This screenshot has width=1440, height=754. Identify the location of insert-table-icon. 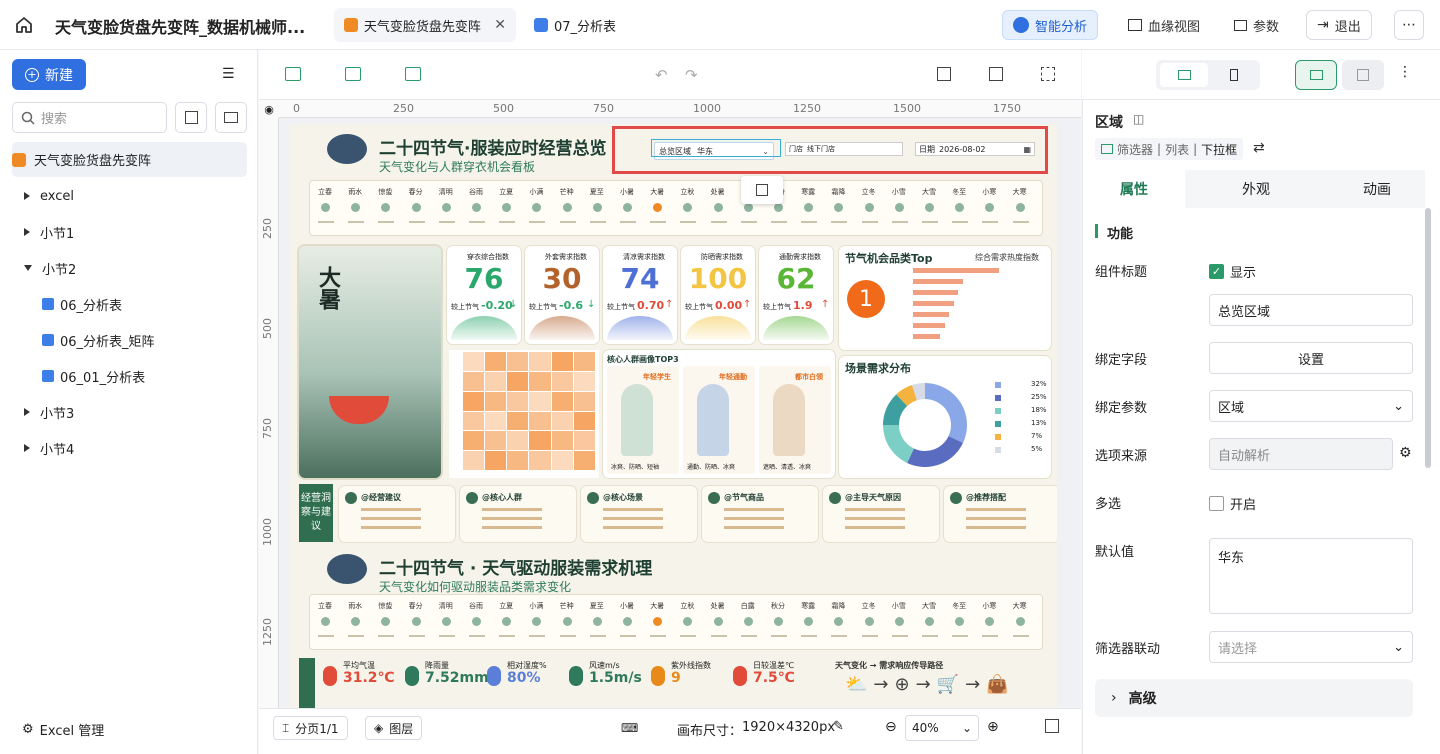
(413, 74).